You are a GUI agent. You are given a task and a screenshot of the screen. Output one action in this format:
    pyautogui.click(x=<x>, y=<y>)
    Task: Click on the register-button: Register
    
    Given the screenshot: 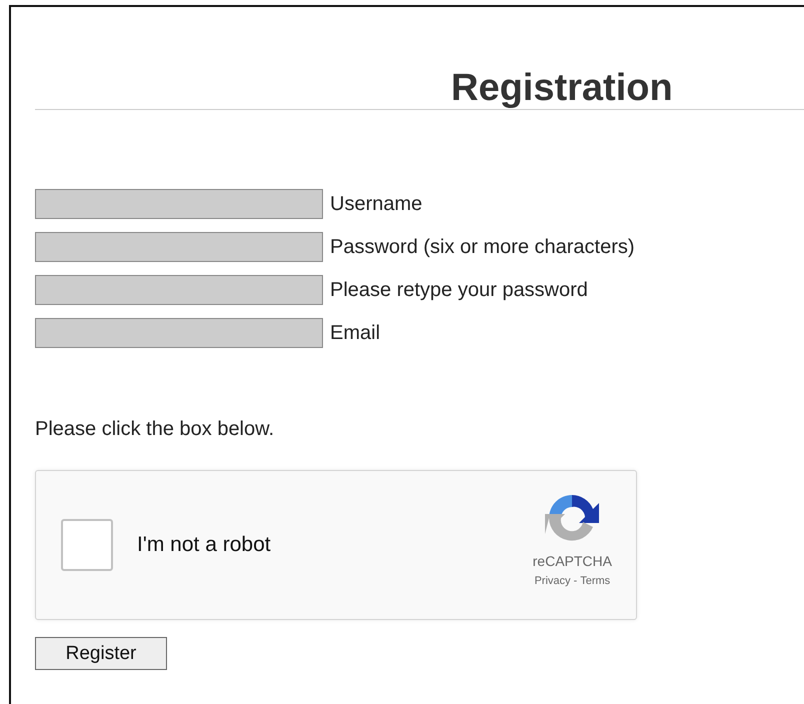 What is the action you would take?
    pyautogui.click(x=101, y=653)
    